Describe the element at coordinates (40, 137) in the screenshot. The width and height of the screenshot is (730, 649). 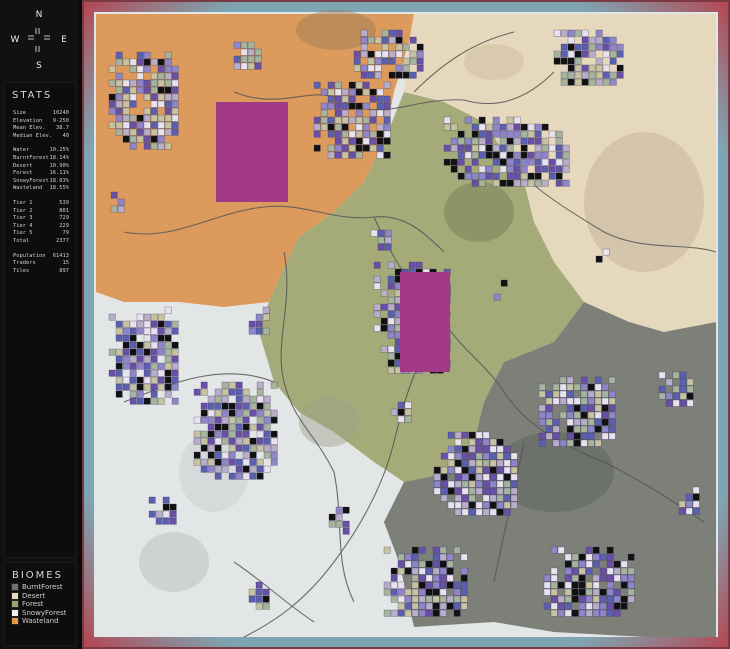
I see `stat-row: Median Elev. 40` at that location.